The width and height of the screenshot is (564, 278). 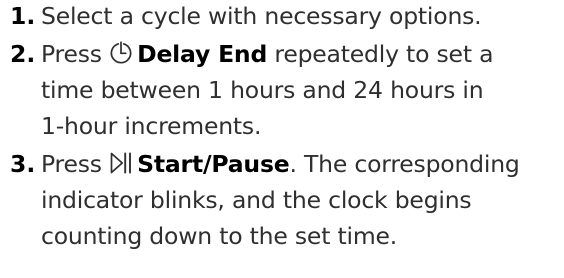 I want to click on step-text: Select a cycle with necessary options., so click(x=261, y=16).